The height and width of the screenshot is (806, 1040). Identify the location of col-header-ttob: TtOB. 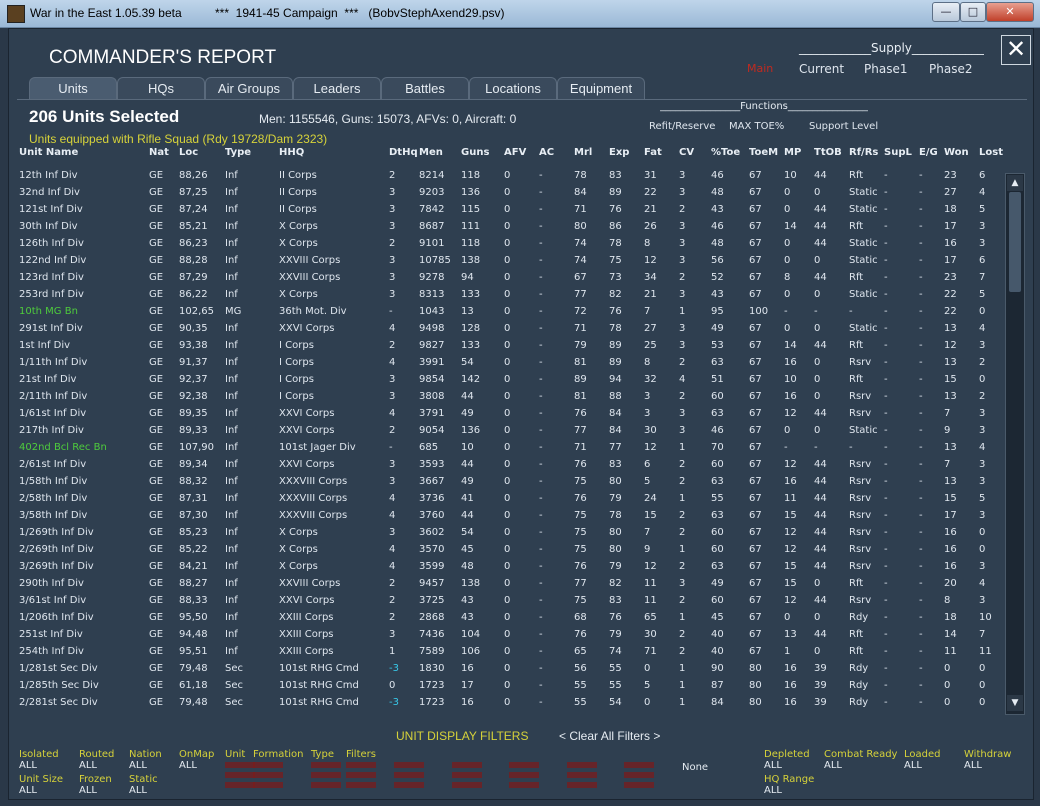
(828, 152).